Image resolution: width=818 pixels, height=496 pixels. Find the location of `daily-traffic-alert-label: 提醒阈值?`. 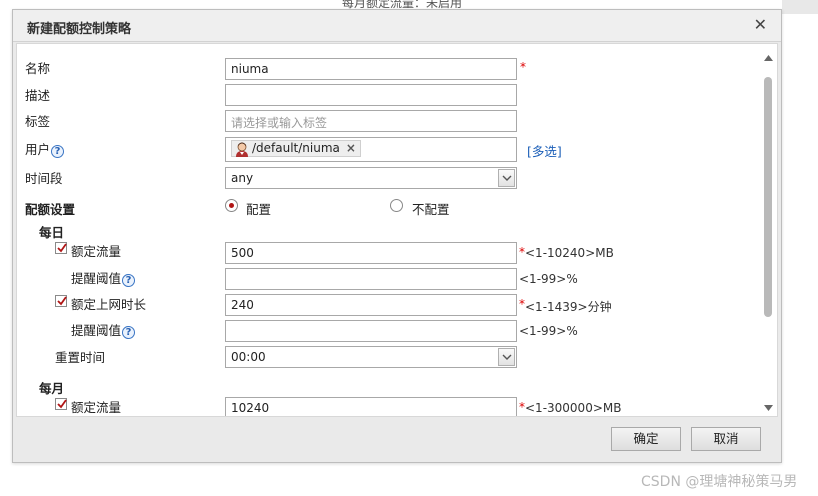

daily-traffic-alert-label: 提醒阈值? is located at coordinates (103, 277).